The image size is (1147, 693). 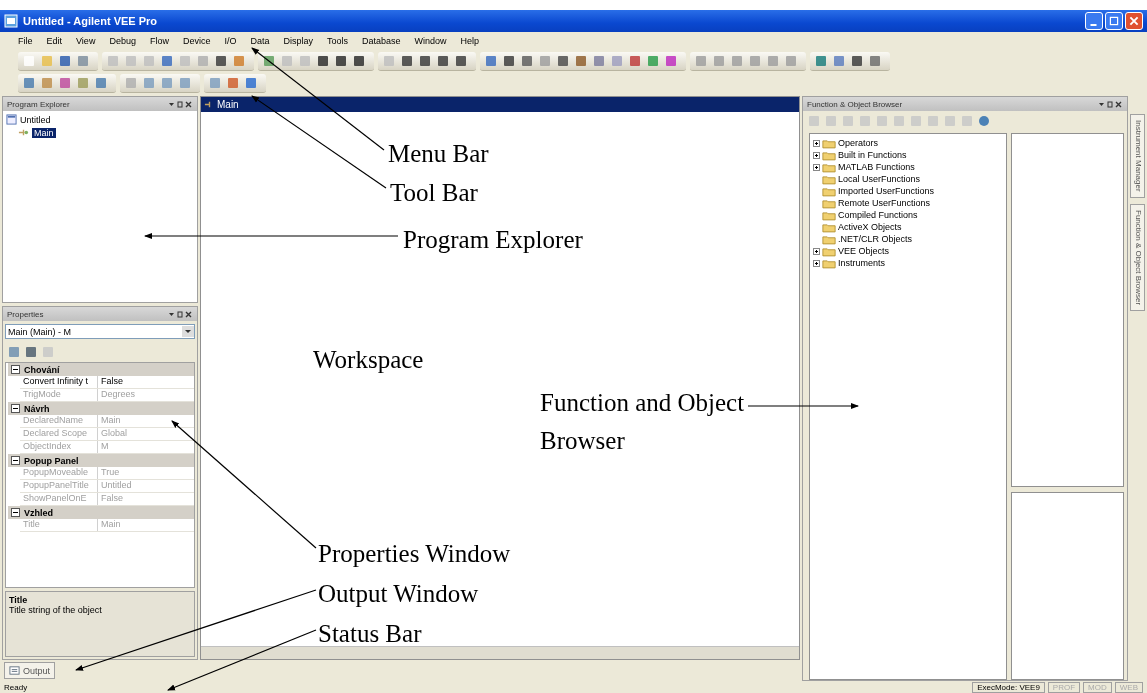 What do you see at coordinates (90, 21) in the screenshot?
I see `window-title: Untitled - Agilent VEE Pro` at bounding box center [90, 21].